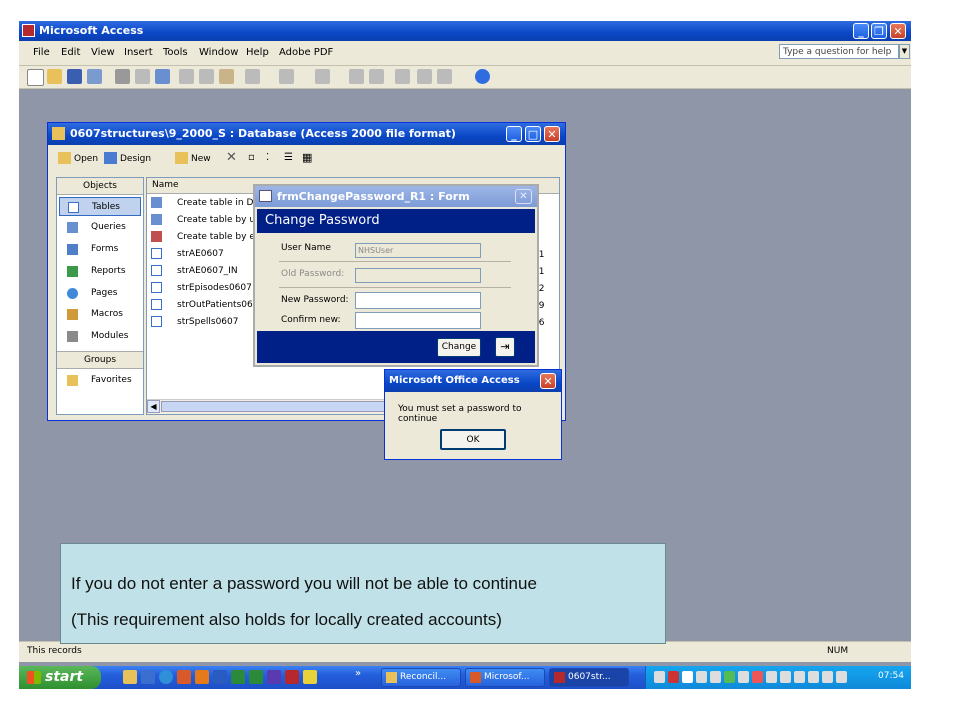 This screenshot has width=960, height=720. Describe the element at coordinates (100, 380) in the screenshot. I see `group-favorites: Favorites` at that location.